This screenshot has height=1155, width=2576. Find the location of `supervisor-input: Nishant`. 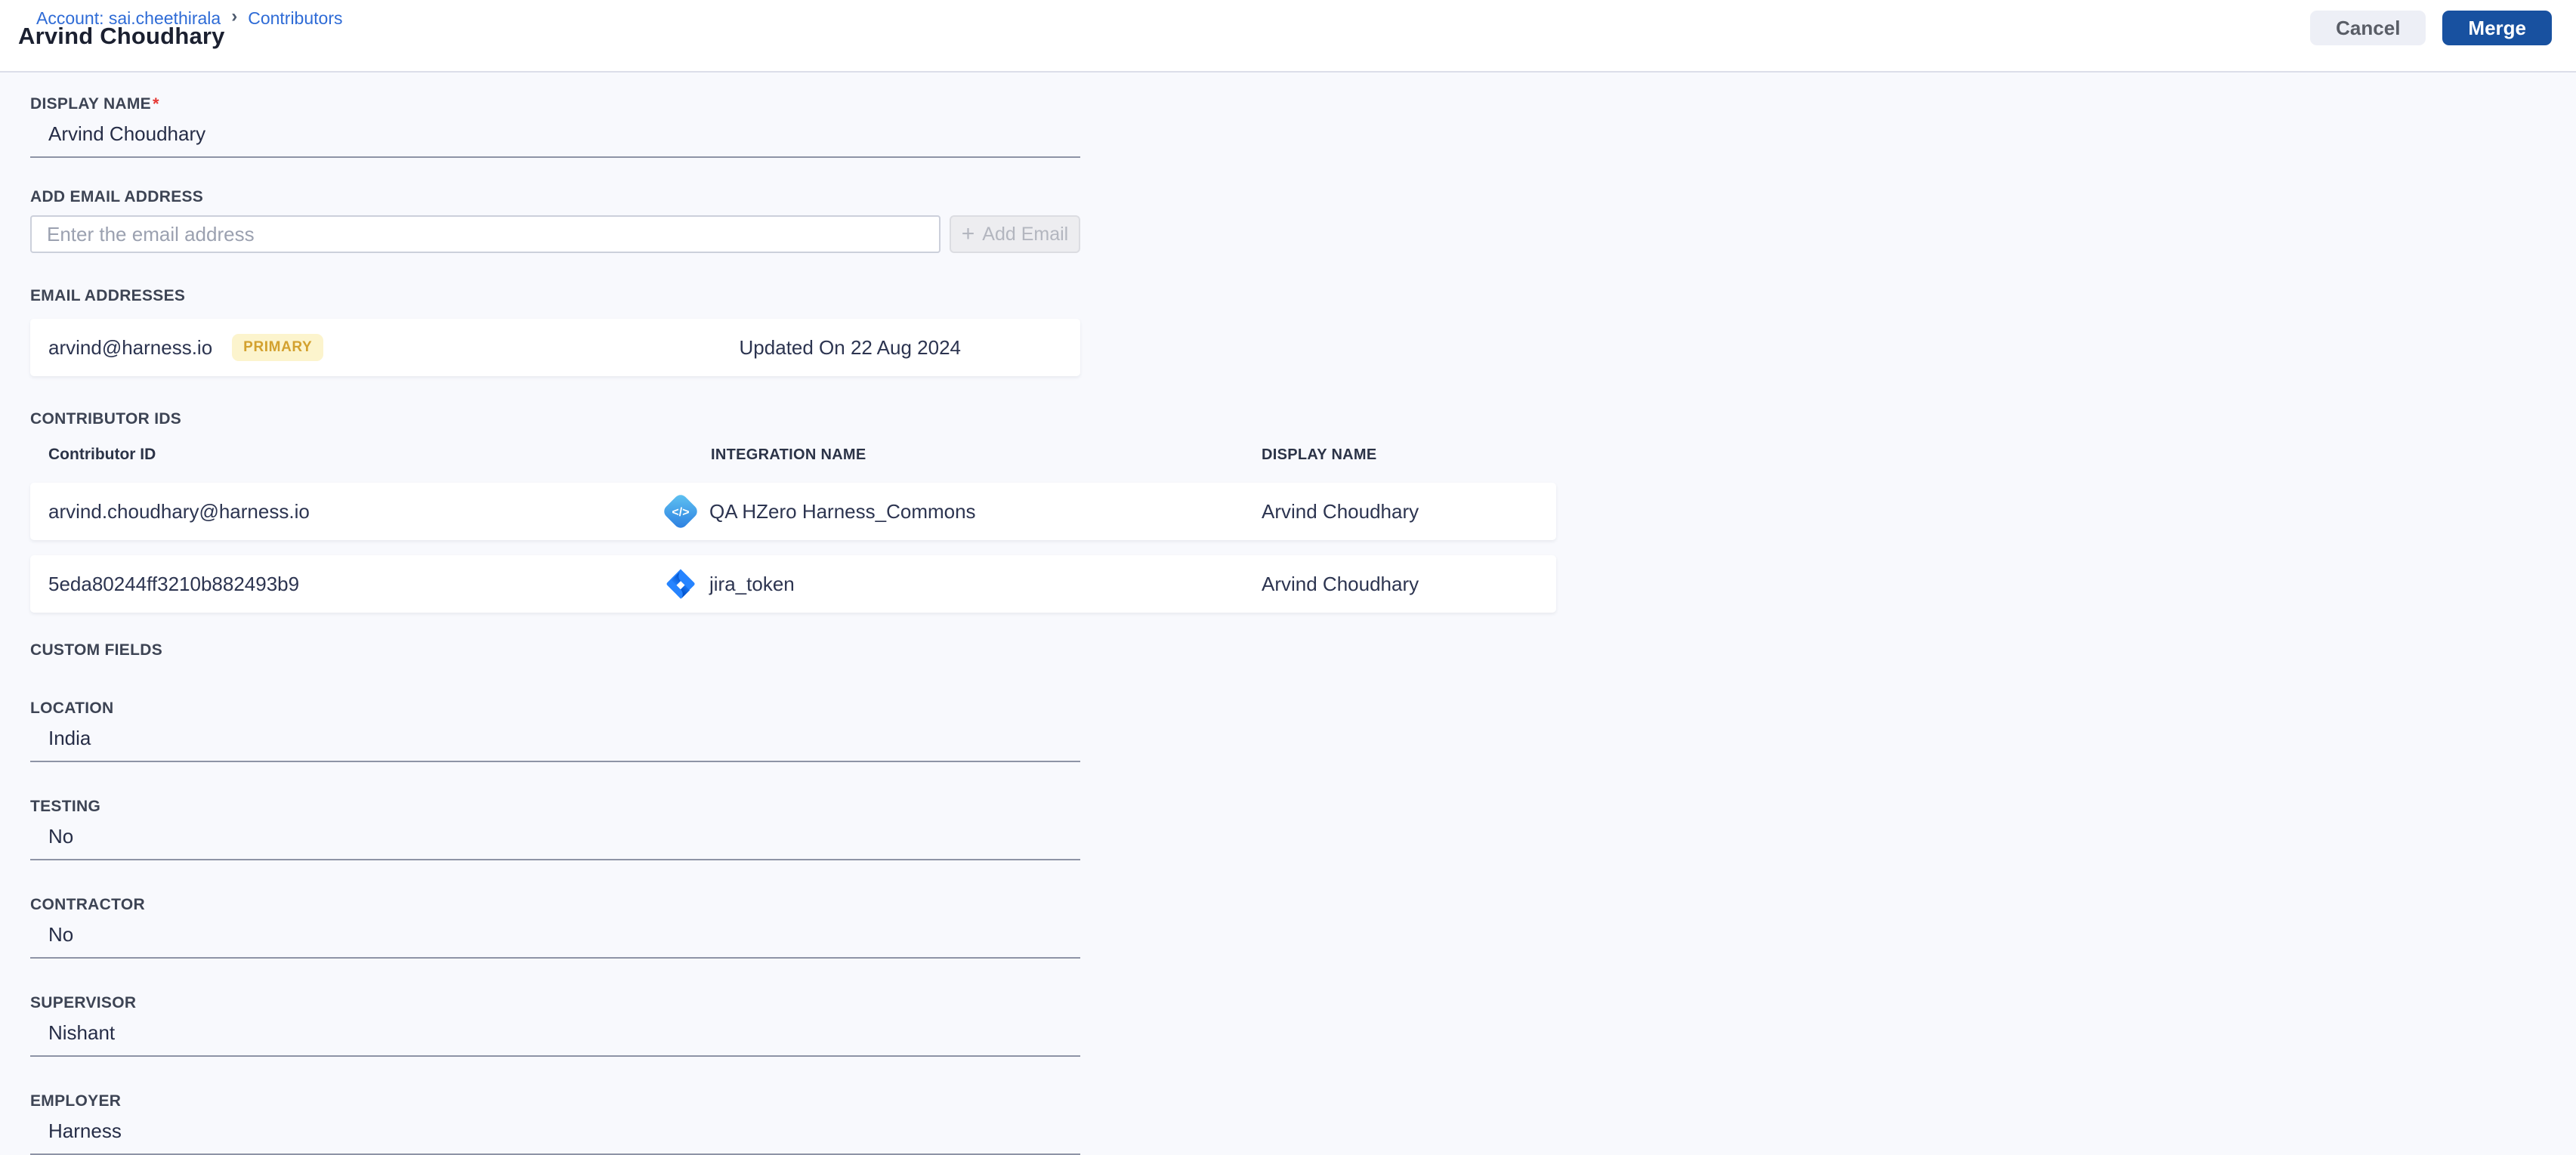

supervisor-input: Nishant is located at coordinates (555, 1038).